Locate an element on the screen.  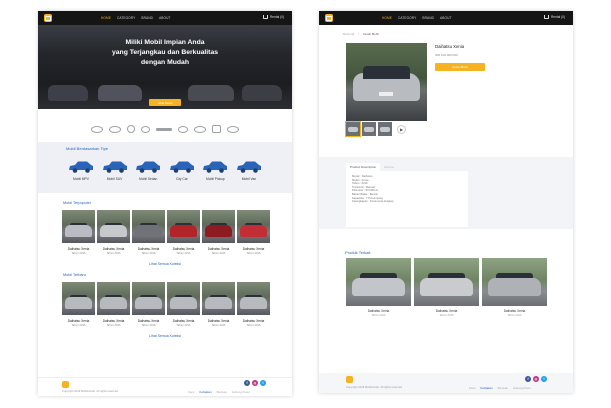
car-type-5: Mobil Pickup is located at coordinates (215, 170).